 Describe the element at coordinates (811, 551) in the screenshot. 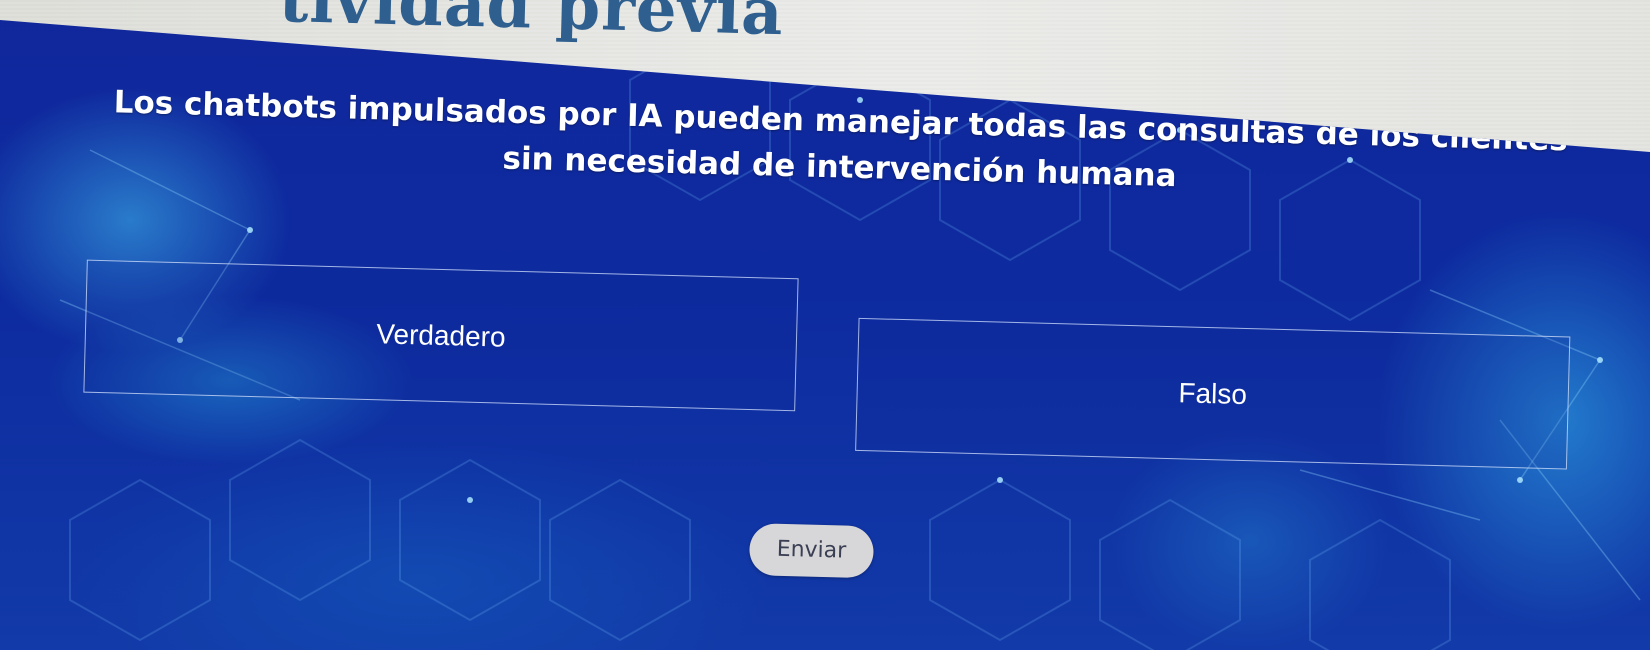

I see `submit-button: Enviar` at that location.